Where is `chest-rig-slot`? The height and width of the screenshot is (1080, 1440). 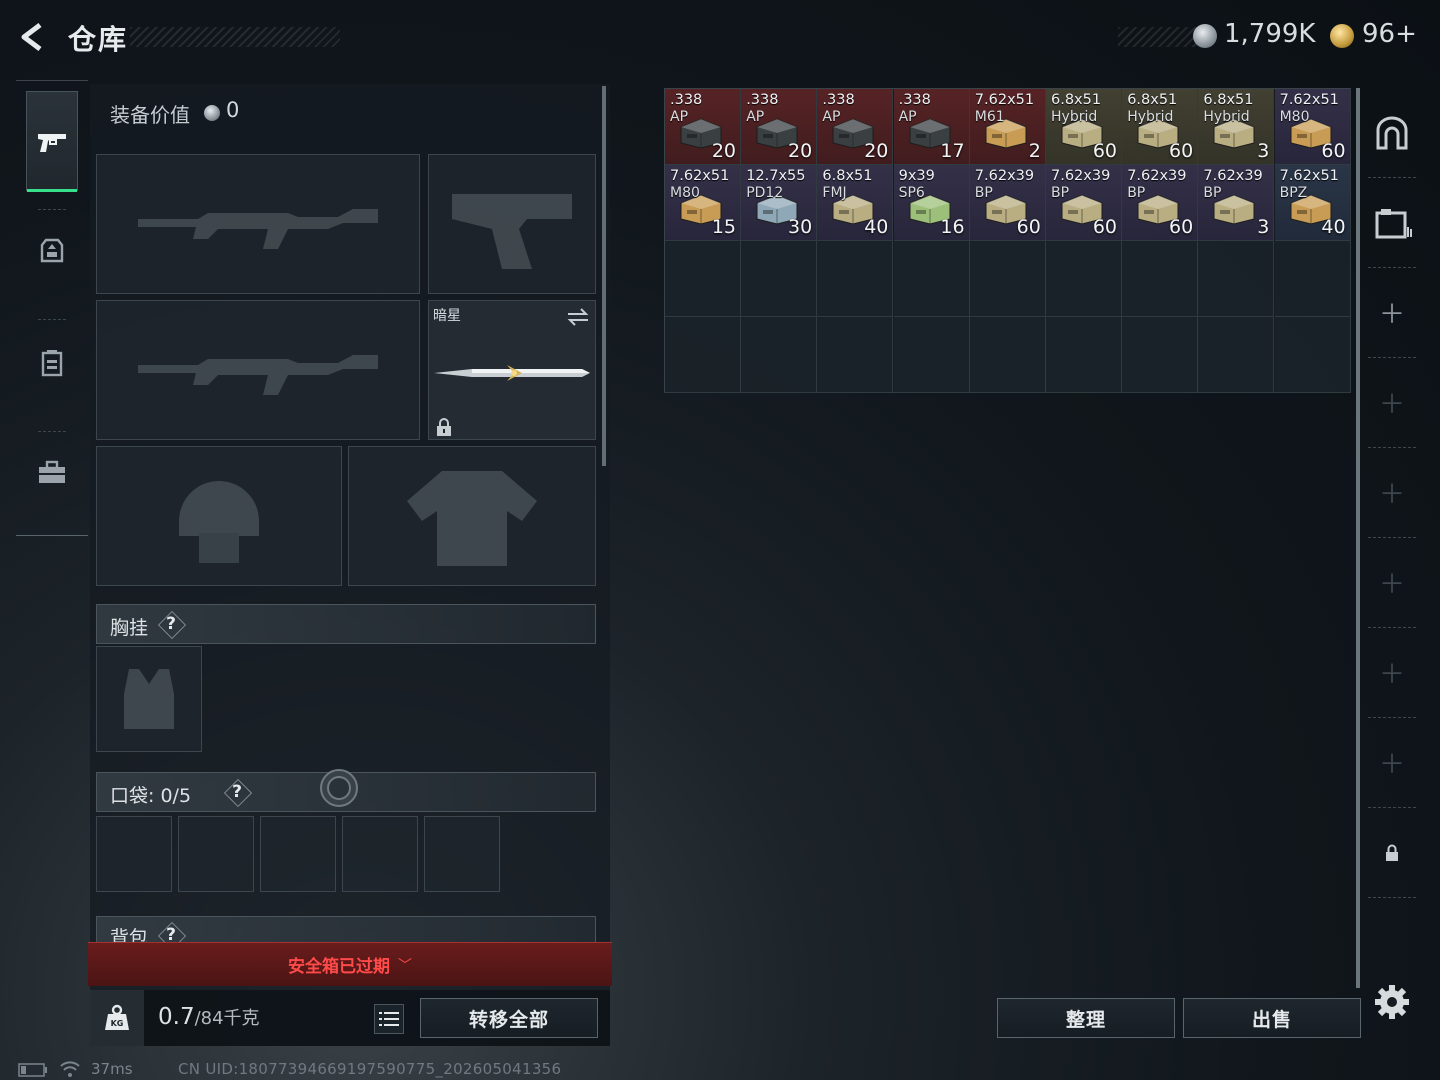 chest-rig-slot is located at coordinates (149, 699).